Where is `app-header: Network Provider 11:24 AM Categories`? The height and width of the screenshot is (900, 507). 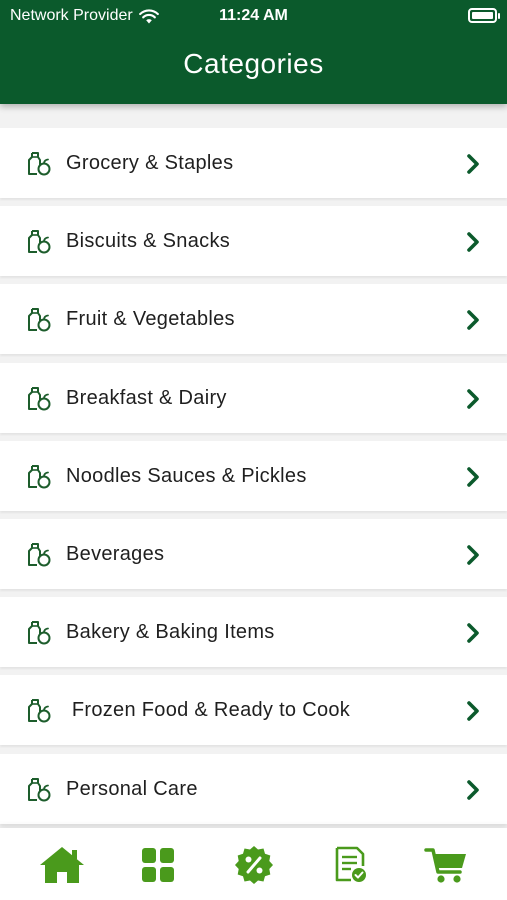 app-header: Network Provider 11:24 AM Categories is located at coordinates (253, 52).